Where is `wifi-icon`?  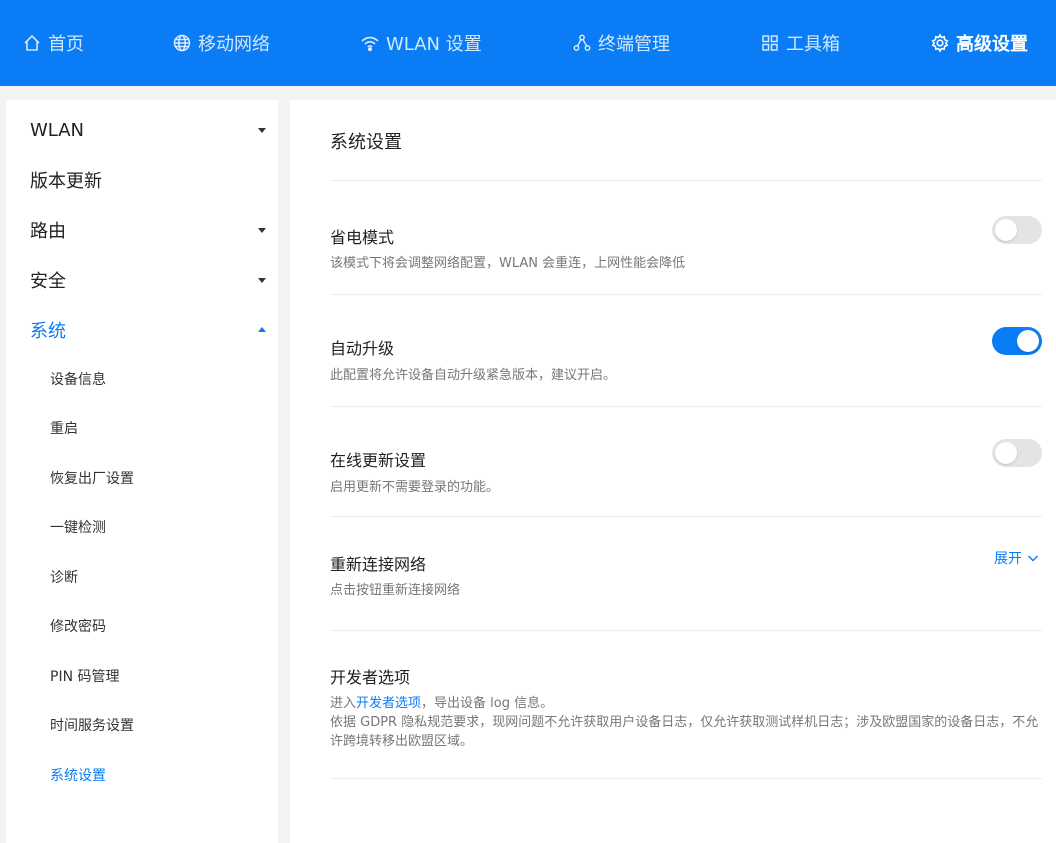
wifi-icon is located at coordinates (370, 44).